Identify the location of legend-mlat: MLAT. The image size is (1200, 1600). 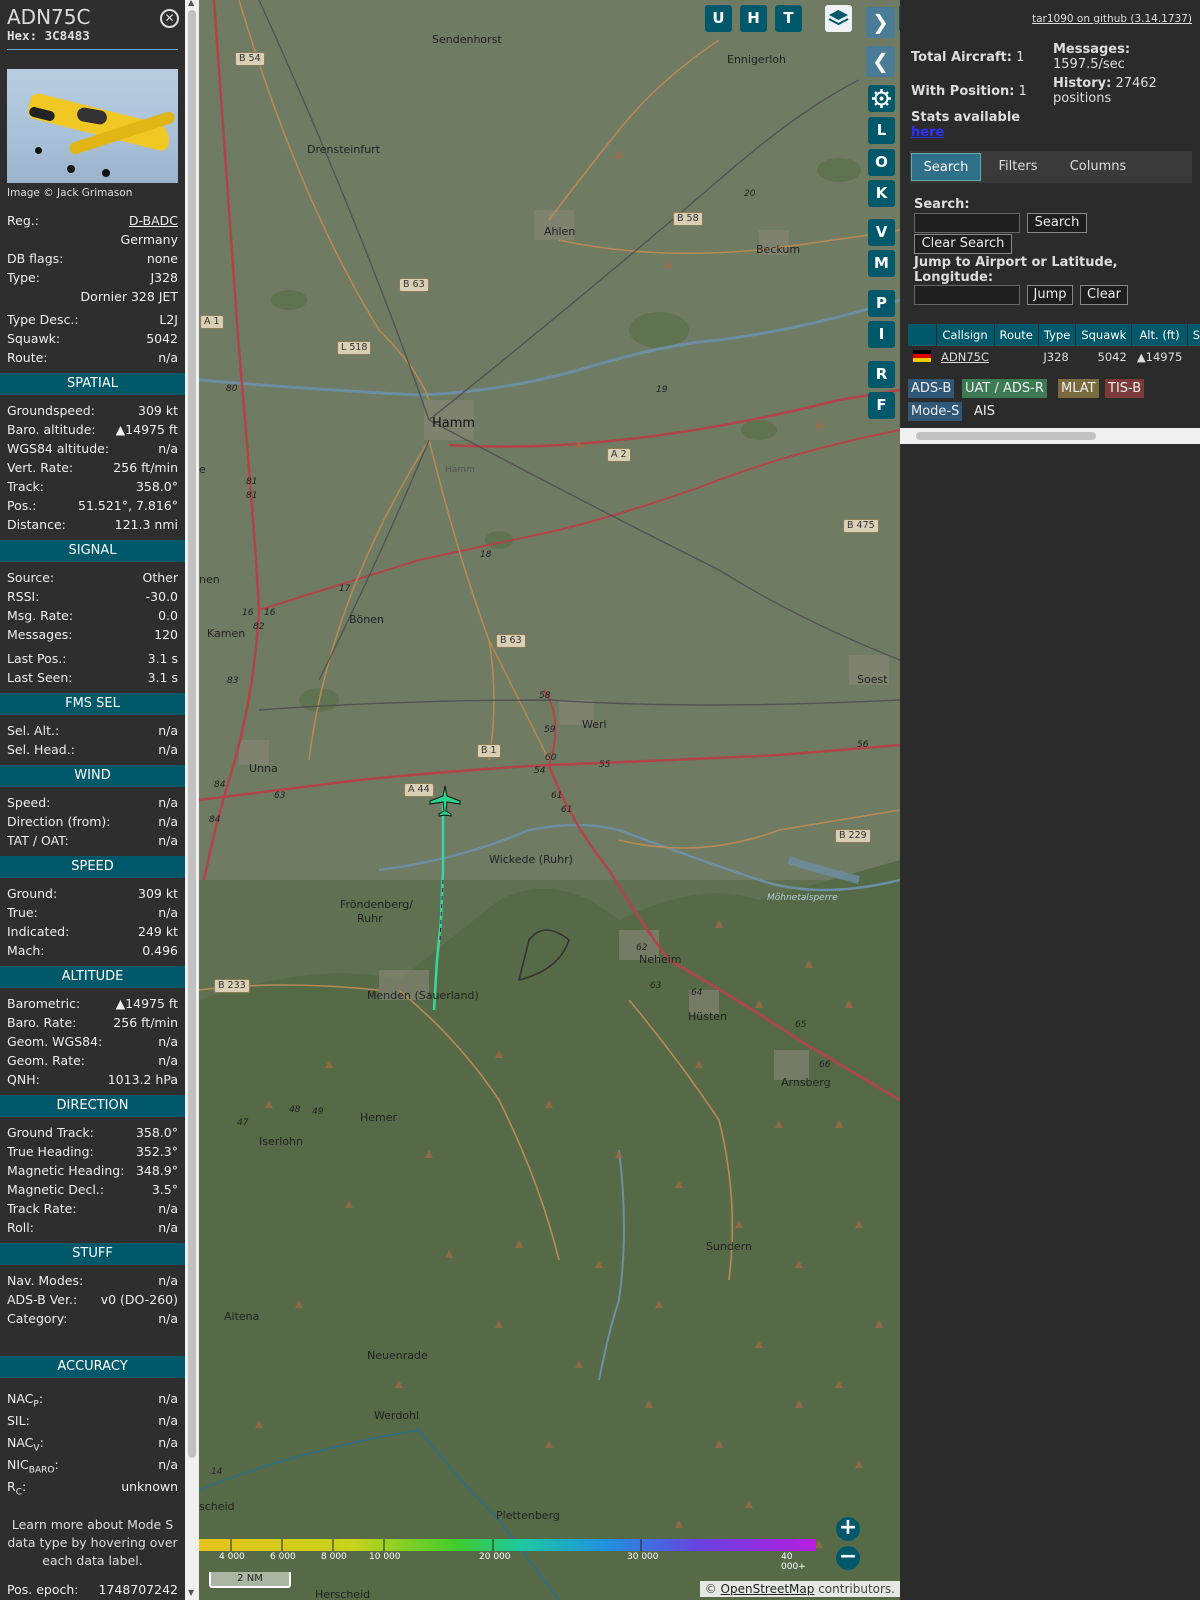
(1078, 388).